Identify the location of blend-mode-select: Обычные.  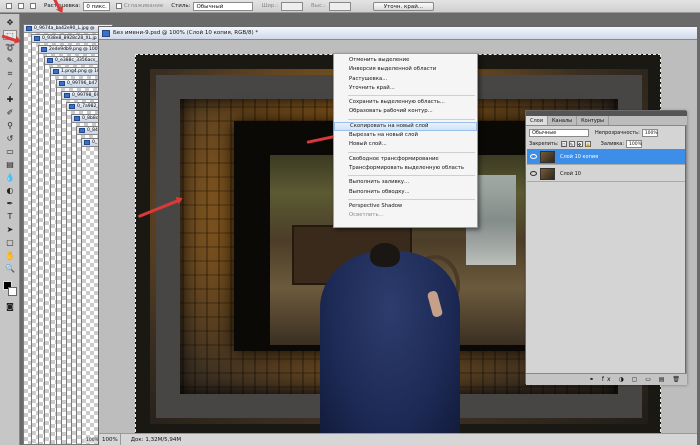
(559, 132).